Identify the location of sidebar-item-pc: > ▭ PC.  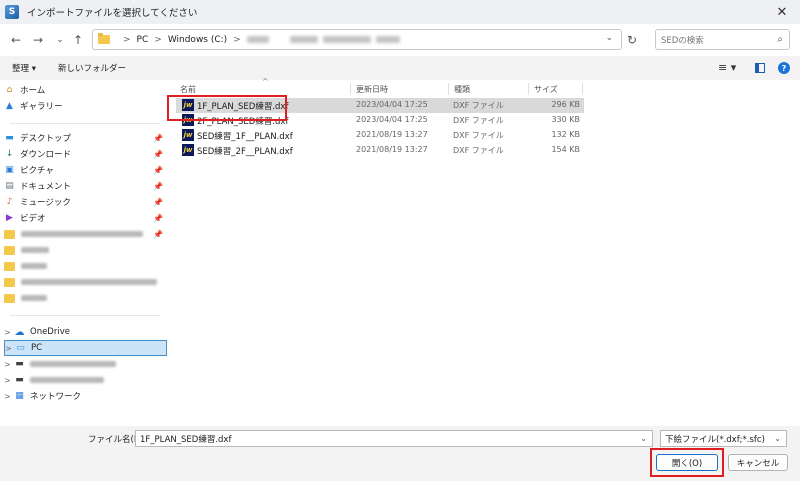
(85, 348).